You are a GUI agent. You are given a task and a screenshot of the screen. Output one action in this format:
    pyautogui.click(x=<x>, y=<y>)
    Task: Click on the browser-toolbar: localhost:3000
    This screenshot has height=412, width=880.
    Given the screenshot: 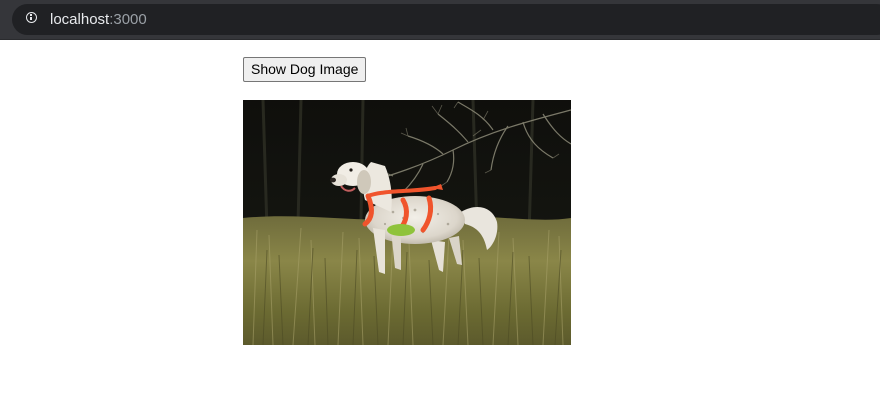 What is the action you would take?
    pyautogui.click(x=440, y=20)
    